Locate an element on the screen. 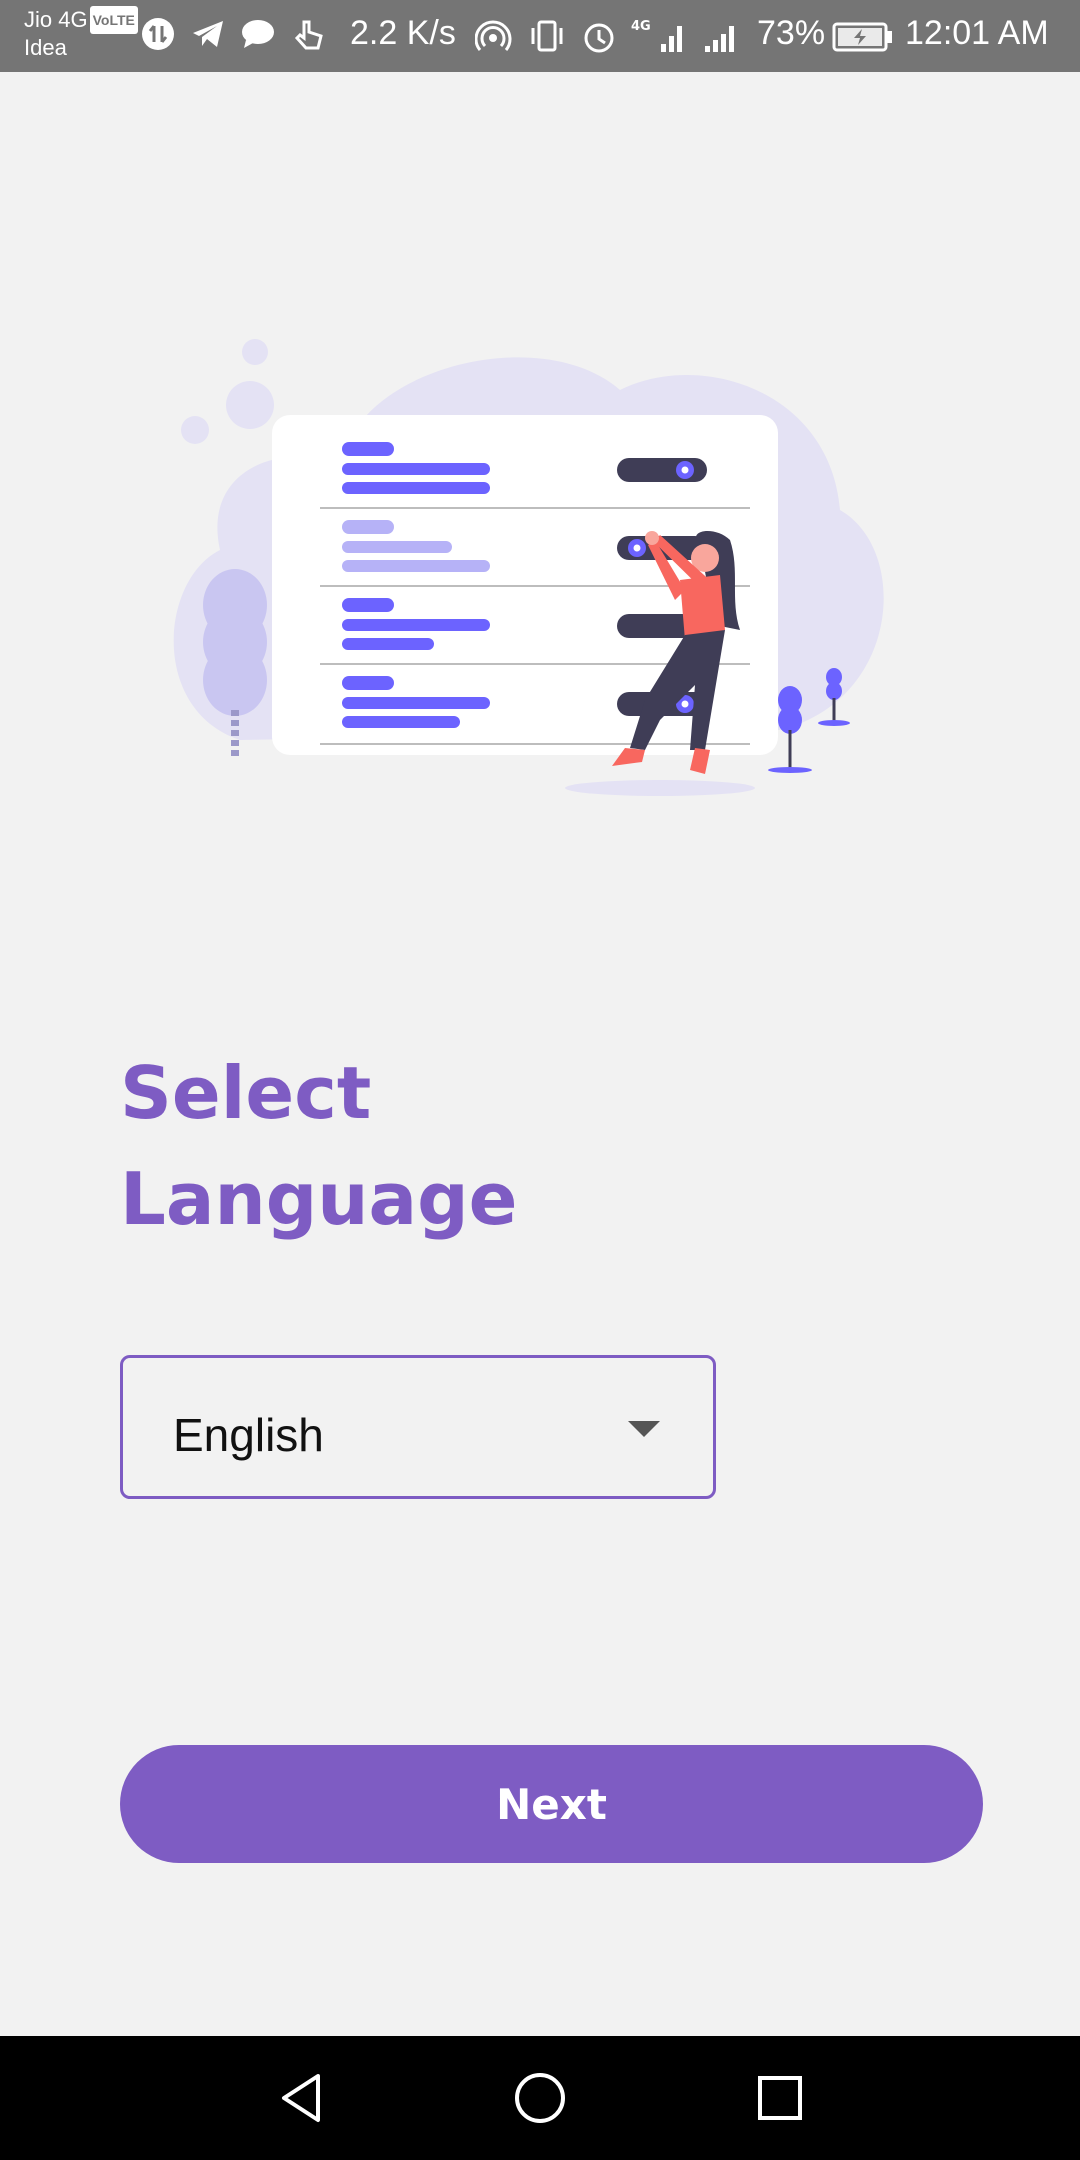  notification-icons is located at coordinates (233, 34).